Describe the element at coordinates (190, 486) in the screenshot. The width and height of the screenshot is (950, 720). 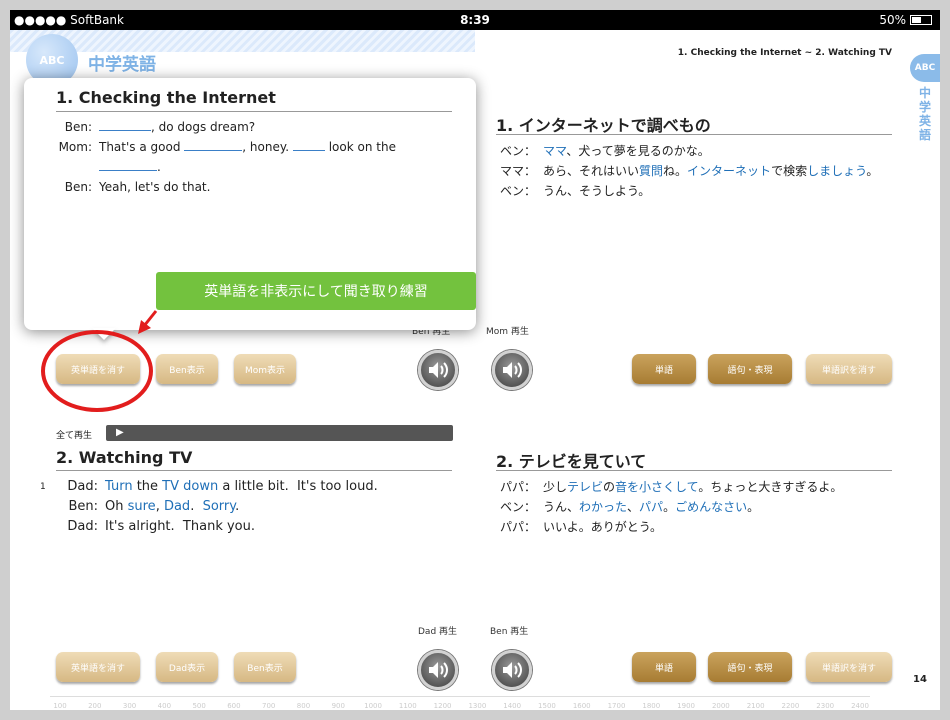
I see `highlighted-word: TV down` at that location.